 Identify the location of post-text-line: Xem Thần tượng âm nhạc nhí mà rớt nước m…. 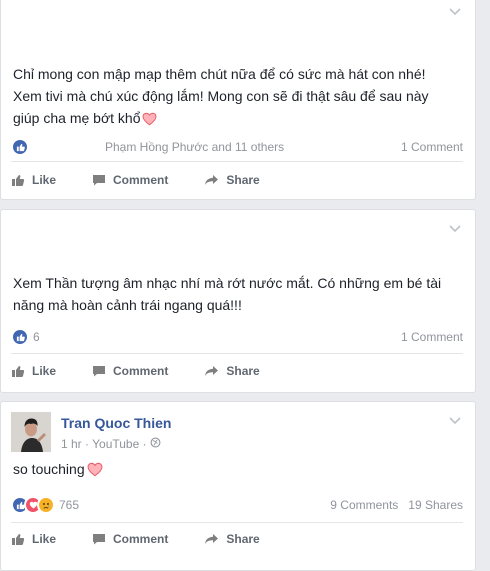
(227, 283).